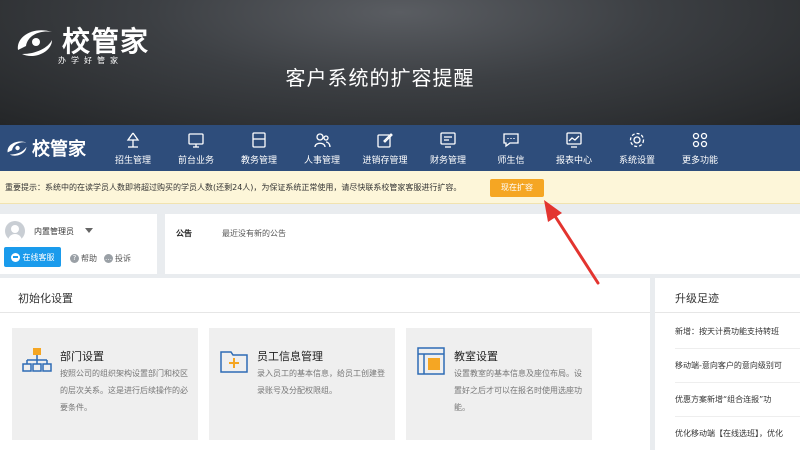  What do you see at coordinates (196, 140) in the screenshot?
I see `monitor-icon` at bounding box center [196, 140].